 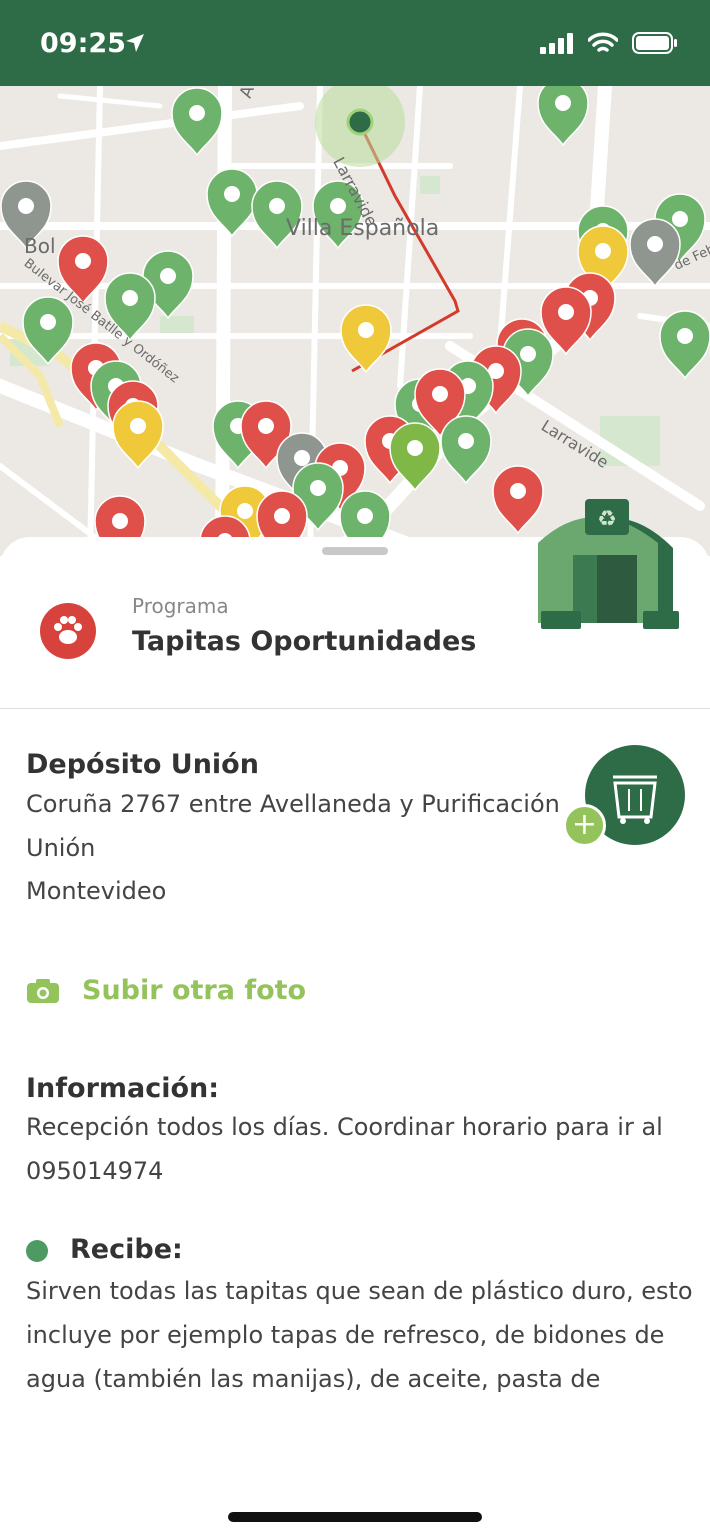 What do you see at coordinates (355, 708) in the screenshot?
I see `divider` at bounding box center [355, 708].